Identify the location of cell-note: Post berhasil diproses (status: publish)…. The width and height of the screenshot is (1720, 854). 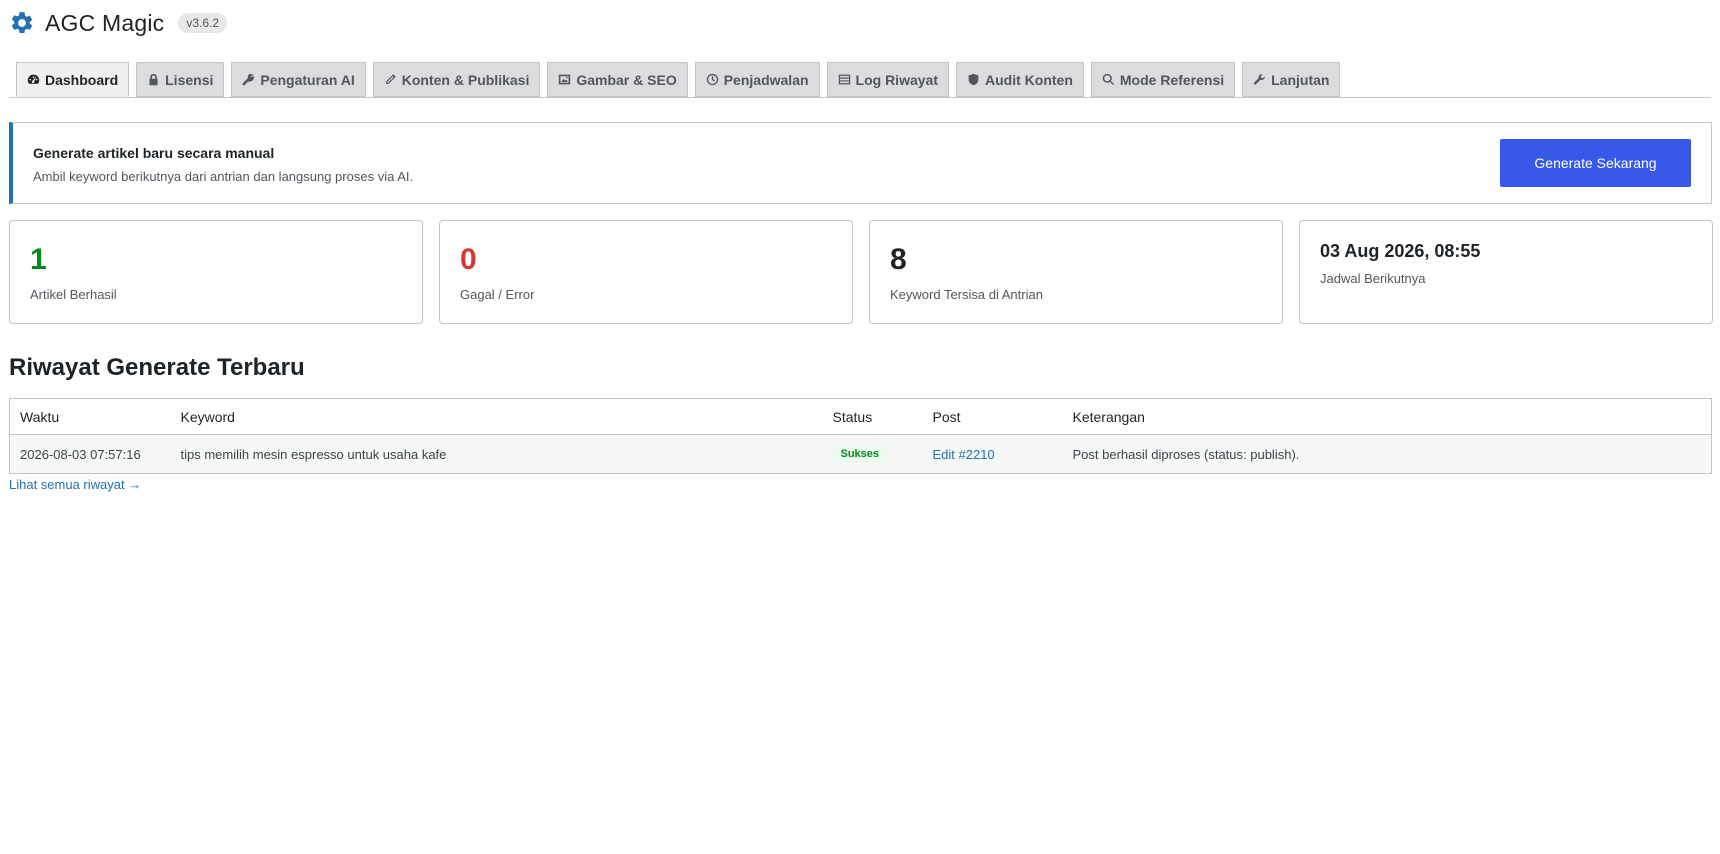
(1387, 454).